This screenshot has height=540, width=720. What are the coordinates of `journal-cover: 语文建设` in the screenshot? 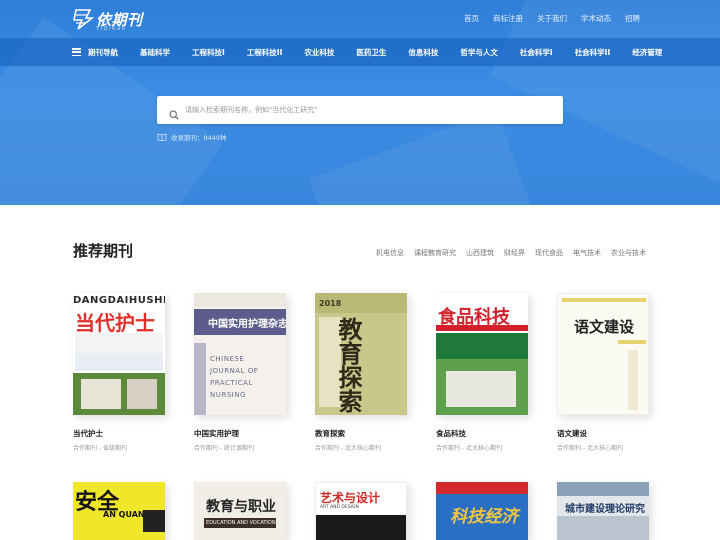 It's located at (603, 354).